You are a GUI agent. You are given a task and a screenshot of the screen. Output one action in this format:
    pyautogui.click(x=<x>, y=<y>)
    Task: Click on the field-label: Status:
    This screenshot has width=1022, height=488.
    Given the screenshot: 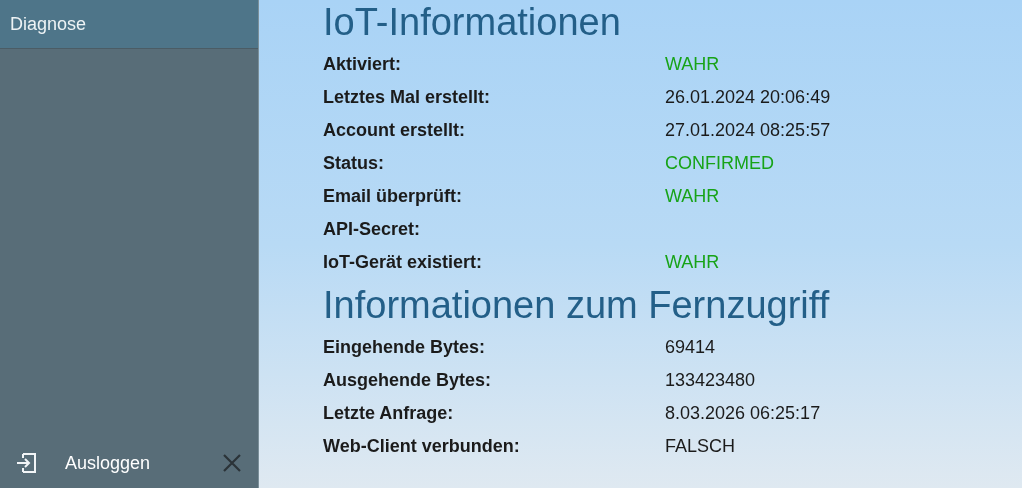 What is the action you would take?
    pyautogui.click(x=354, y=163)
    